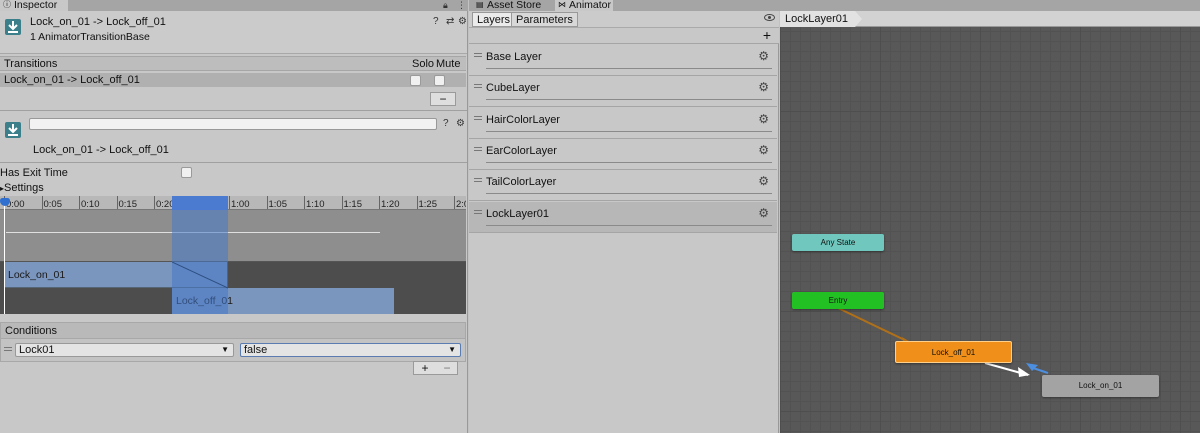  Describe the element at coordinates (124, 350) in the screenshot. I see `condition-parameter-dropdown: Lock01 ▼` at that location.